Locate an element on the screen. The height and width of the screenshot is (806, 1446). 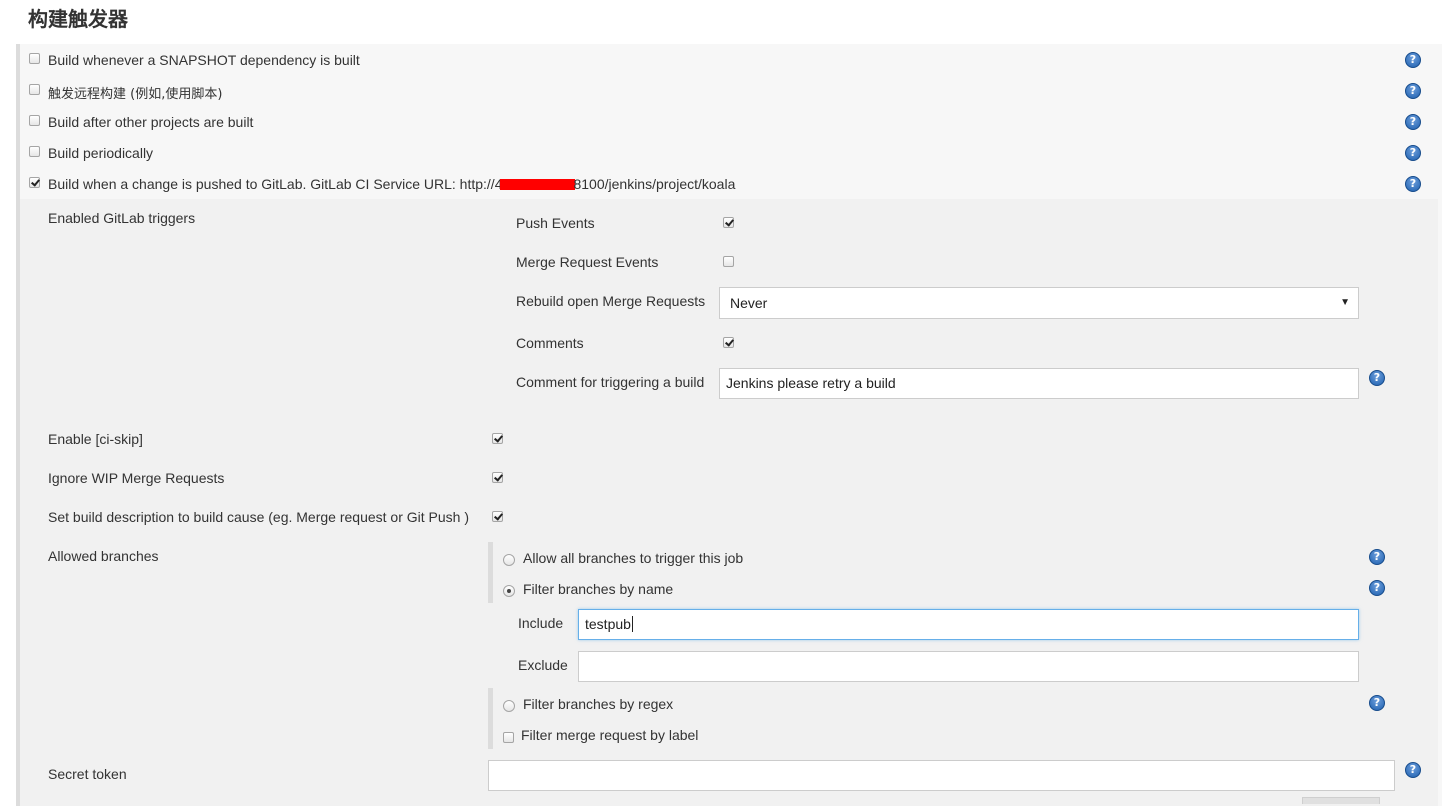
comment-trigger-label: Comment for triggering a build is located at coordinates (610, 382).